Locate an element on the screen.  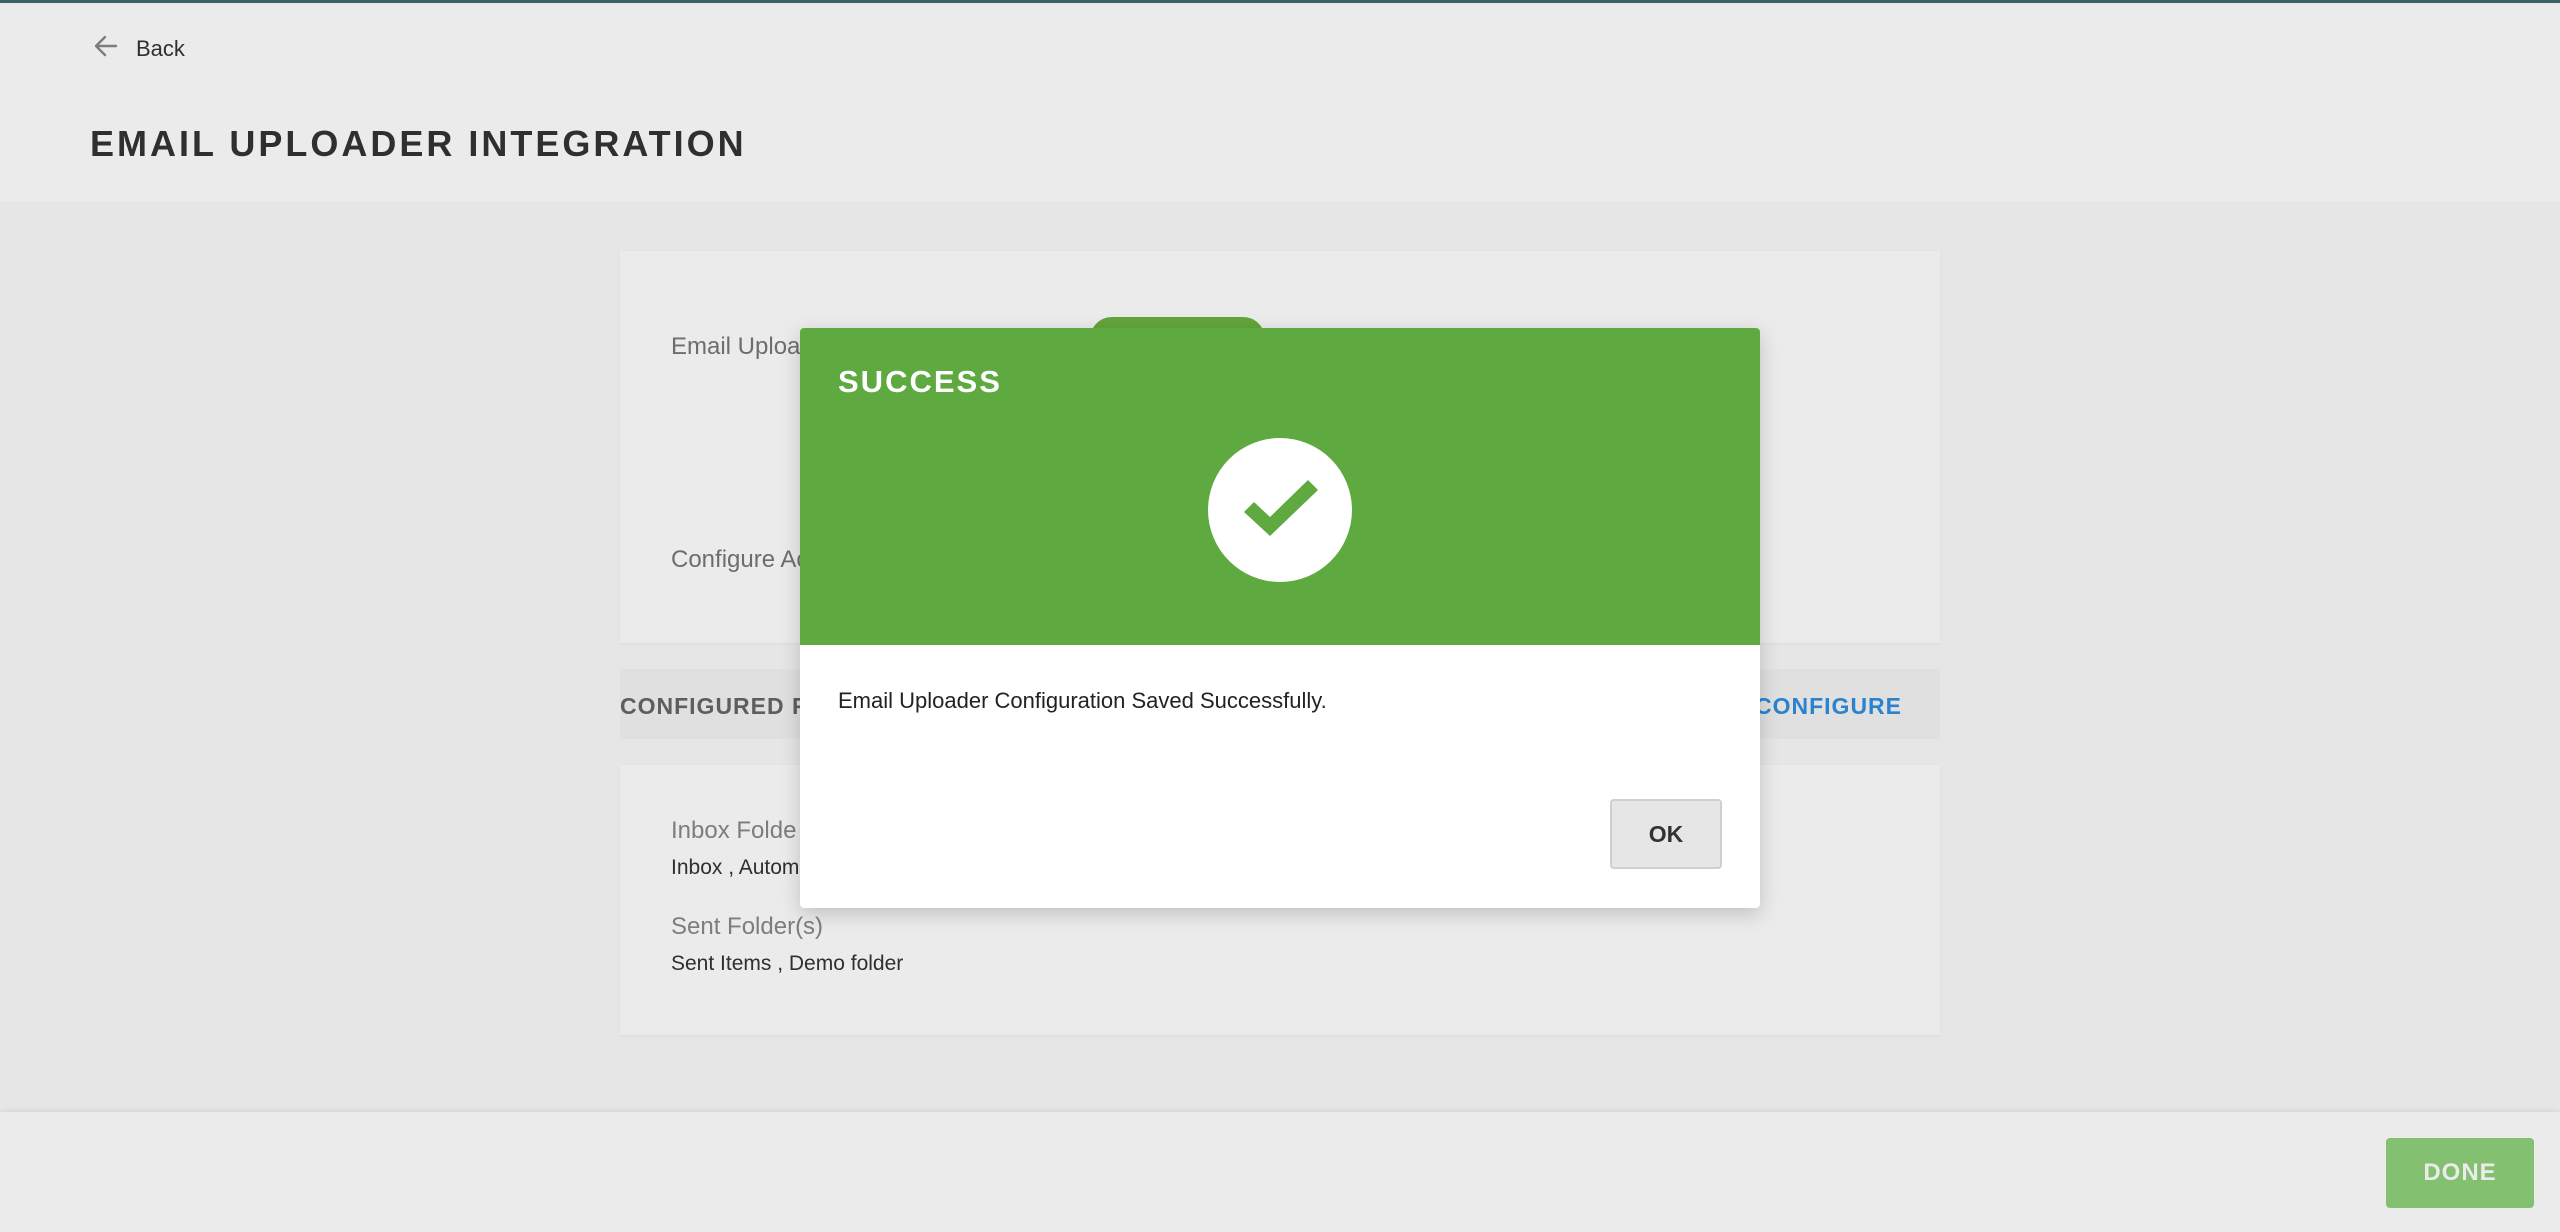
success-dialog-title: SUCCESS is located at coordinates (920, 381).